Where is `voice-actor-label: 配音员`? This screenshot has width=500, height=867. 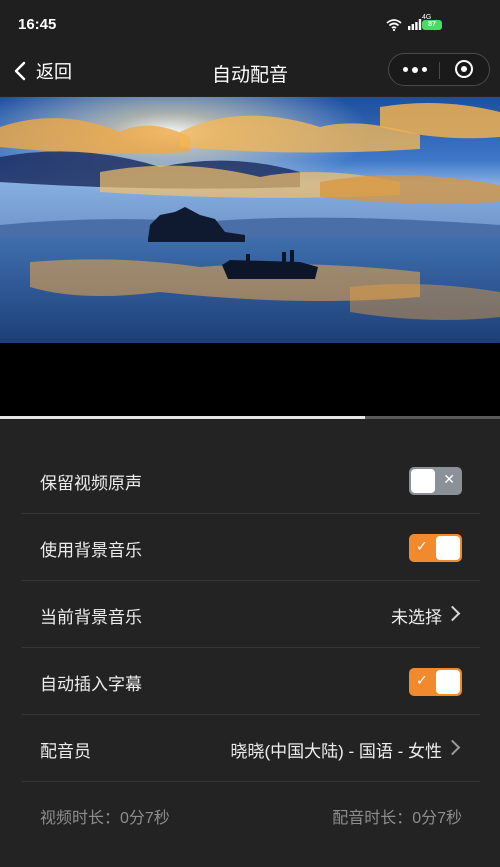 voice-actor-label: 配音员 is located at coordinates (65, 751).